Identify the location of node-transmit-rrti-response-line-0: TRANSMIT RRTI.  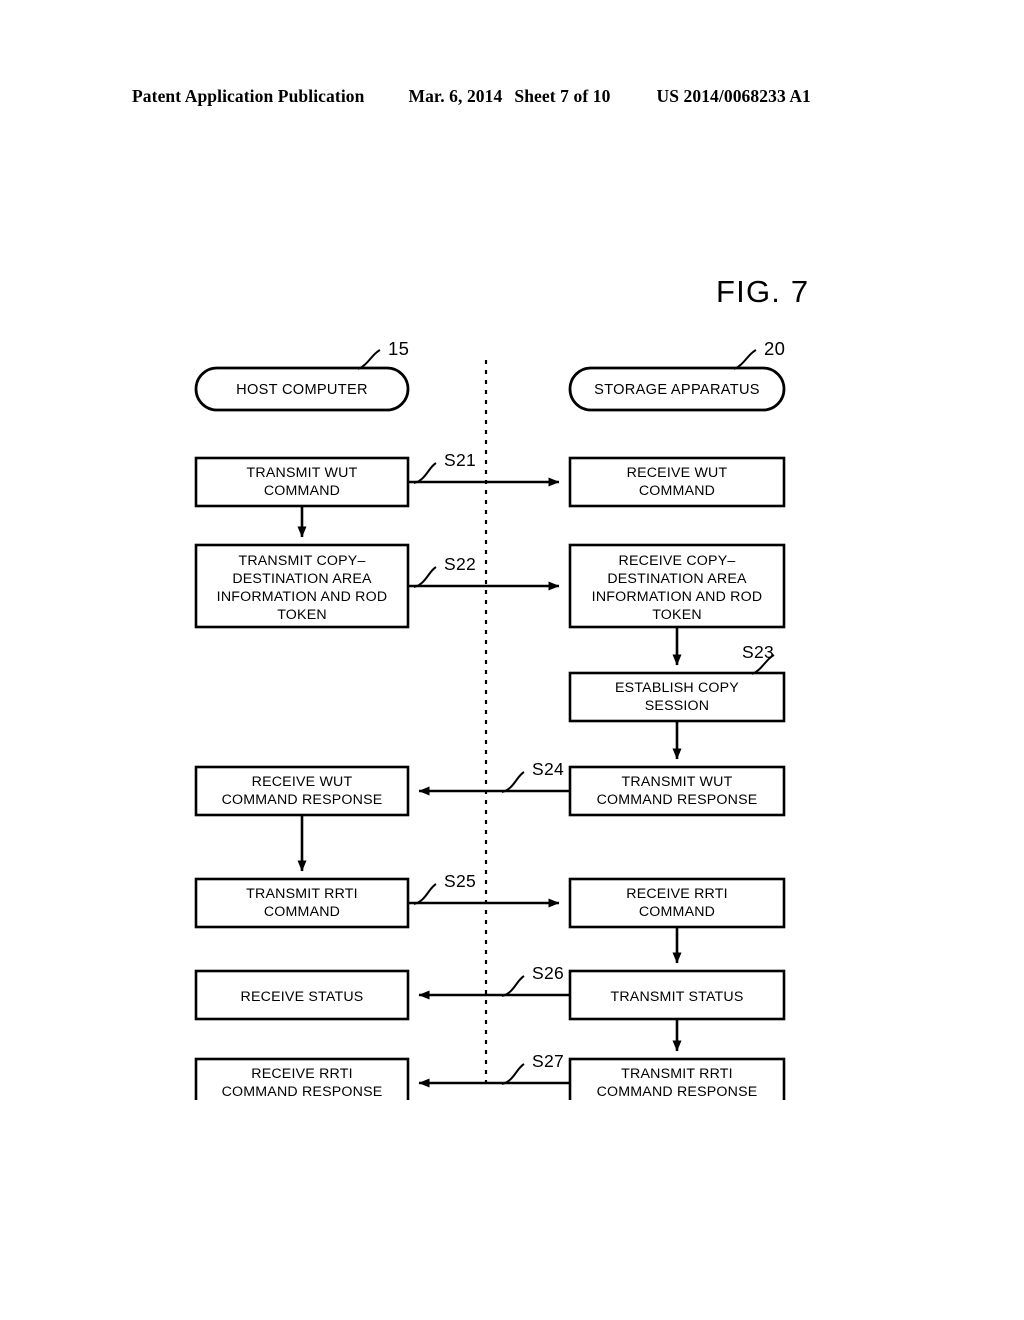
(677, 1074).